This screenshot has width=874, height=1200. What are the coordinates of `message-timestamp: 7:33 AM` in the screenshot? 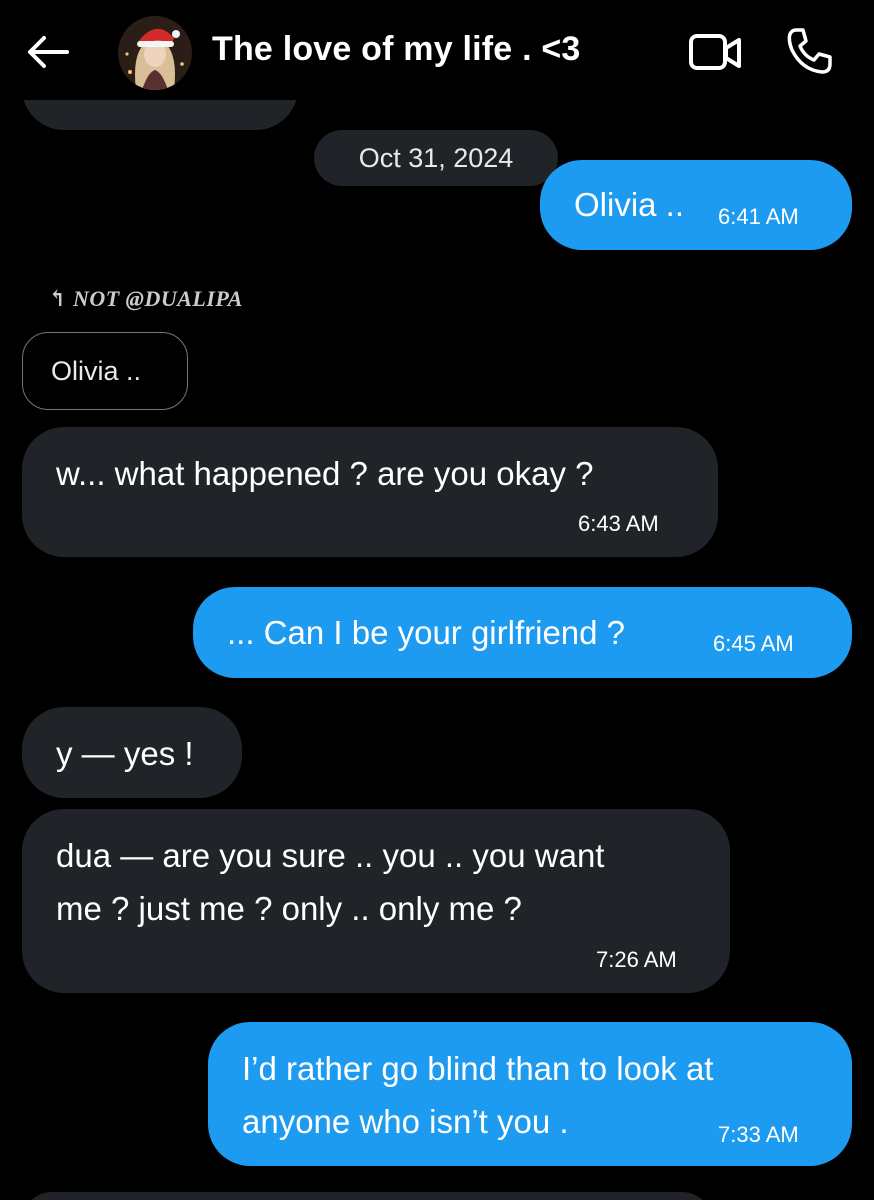 It's located at (758, 1134).